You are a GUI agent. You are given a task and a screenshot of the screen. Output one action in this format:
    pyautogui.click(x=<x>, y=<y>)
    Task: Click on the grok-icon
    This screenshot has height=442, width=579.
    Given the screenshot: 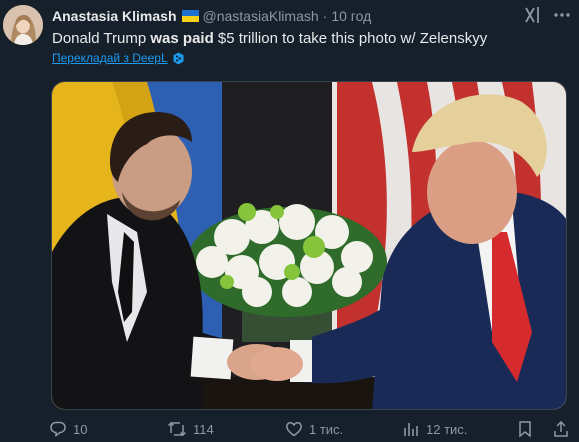 What is the action you would take?
    pyautogui.click(x=533, y=15)
    